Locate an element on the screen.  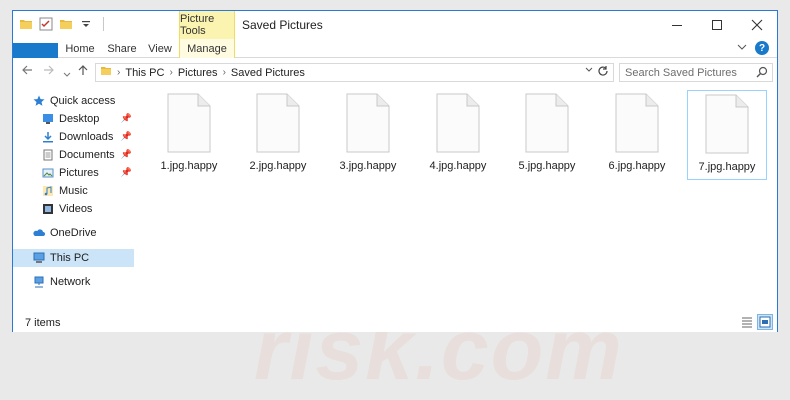
item-count: 7 items is located at coordinates (43, 322).